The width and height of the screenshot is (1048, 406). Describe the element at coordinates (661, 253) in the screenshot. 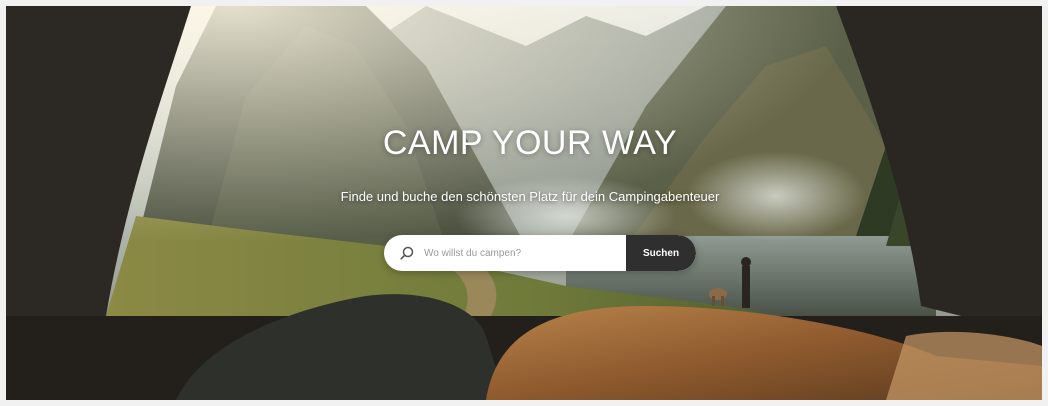

I see `search-button: Suchen` at that location.